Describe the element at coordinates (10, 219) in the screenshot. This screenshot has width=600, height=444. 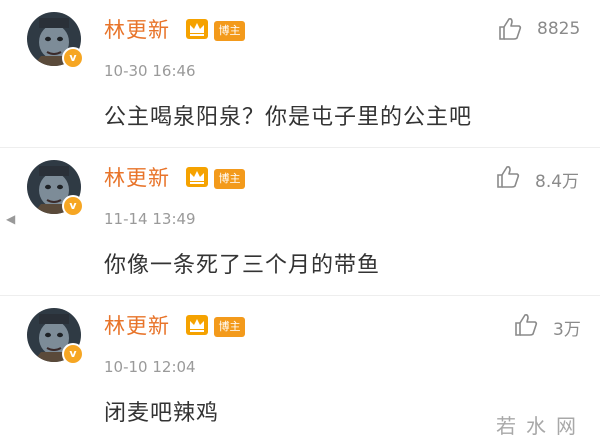
I see `left-arrow-icon: ◀` at that location.